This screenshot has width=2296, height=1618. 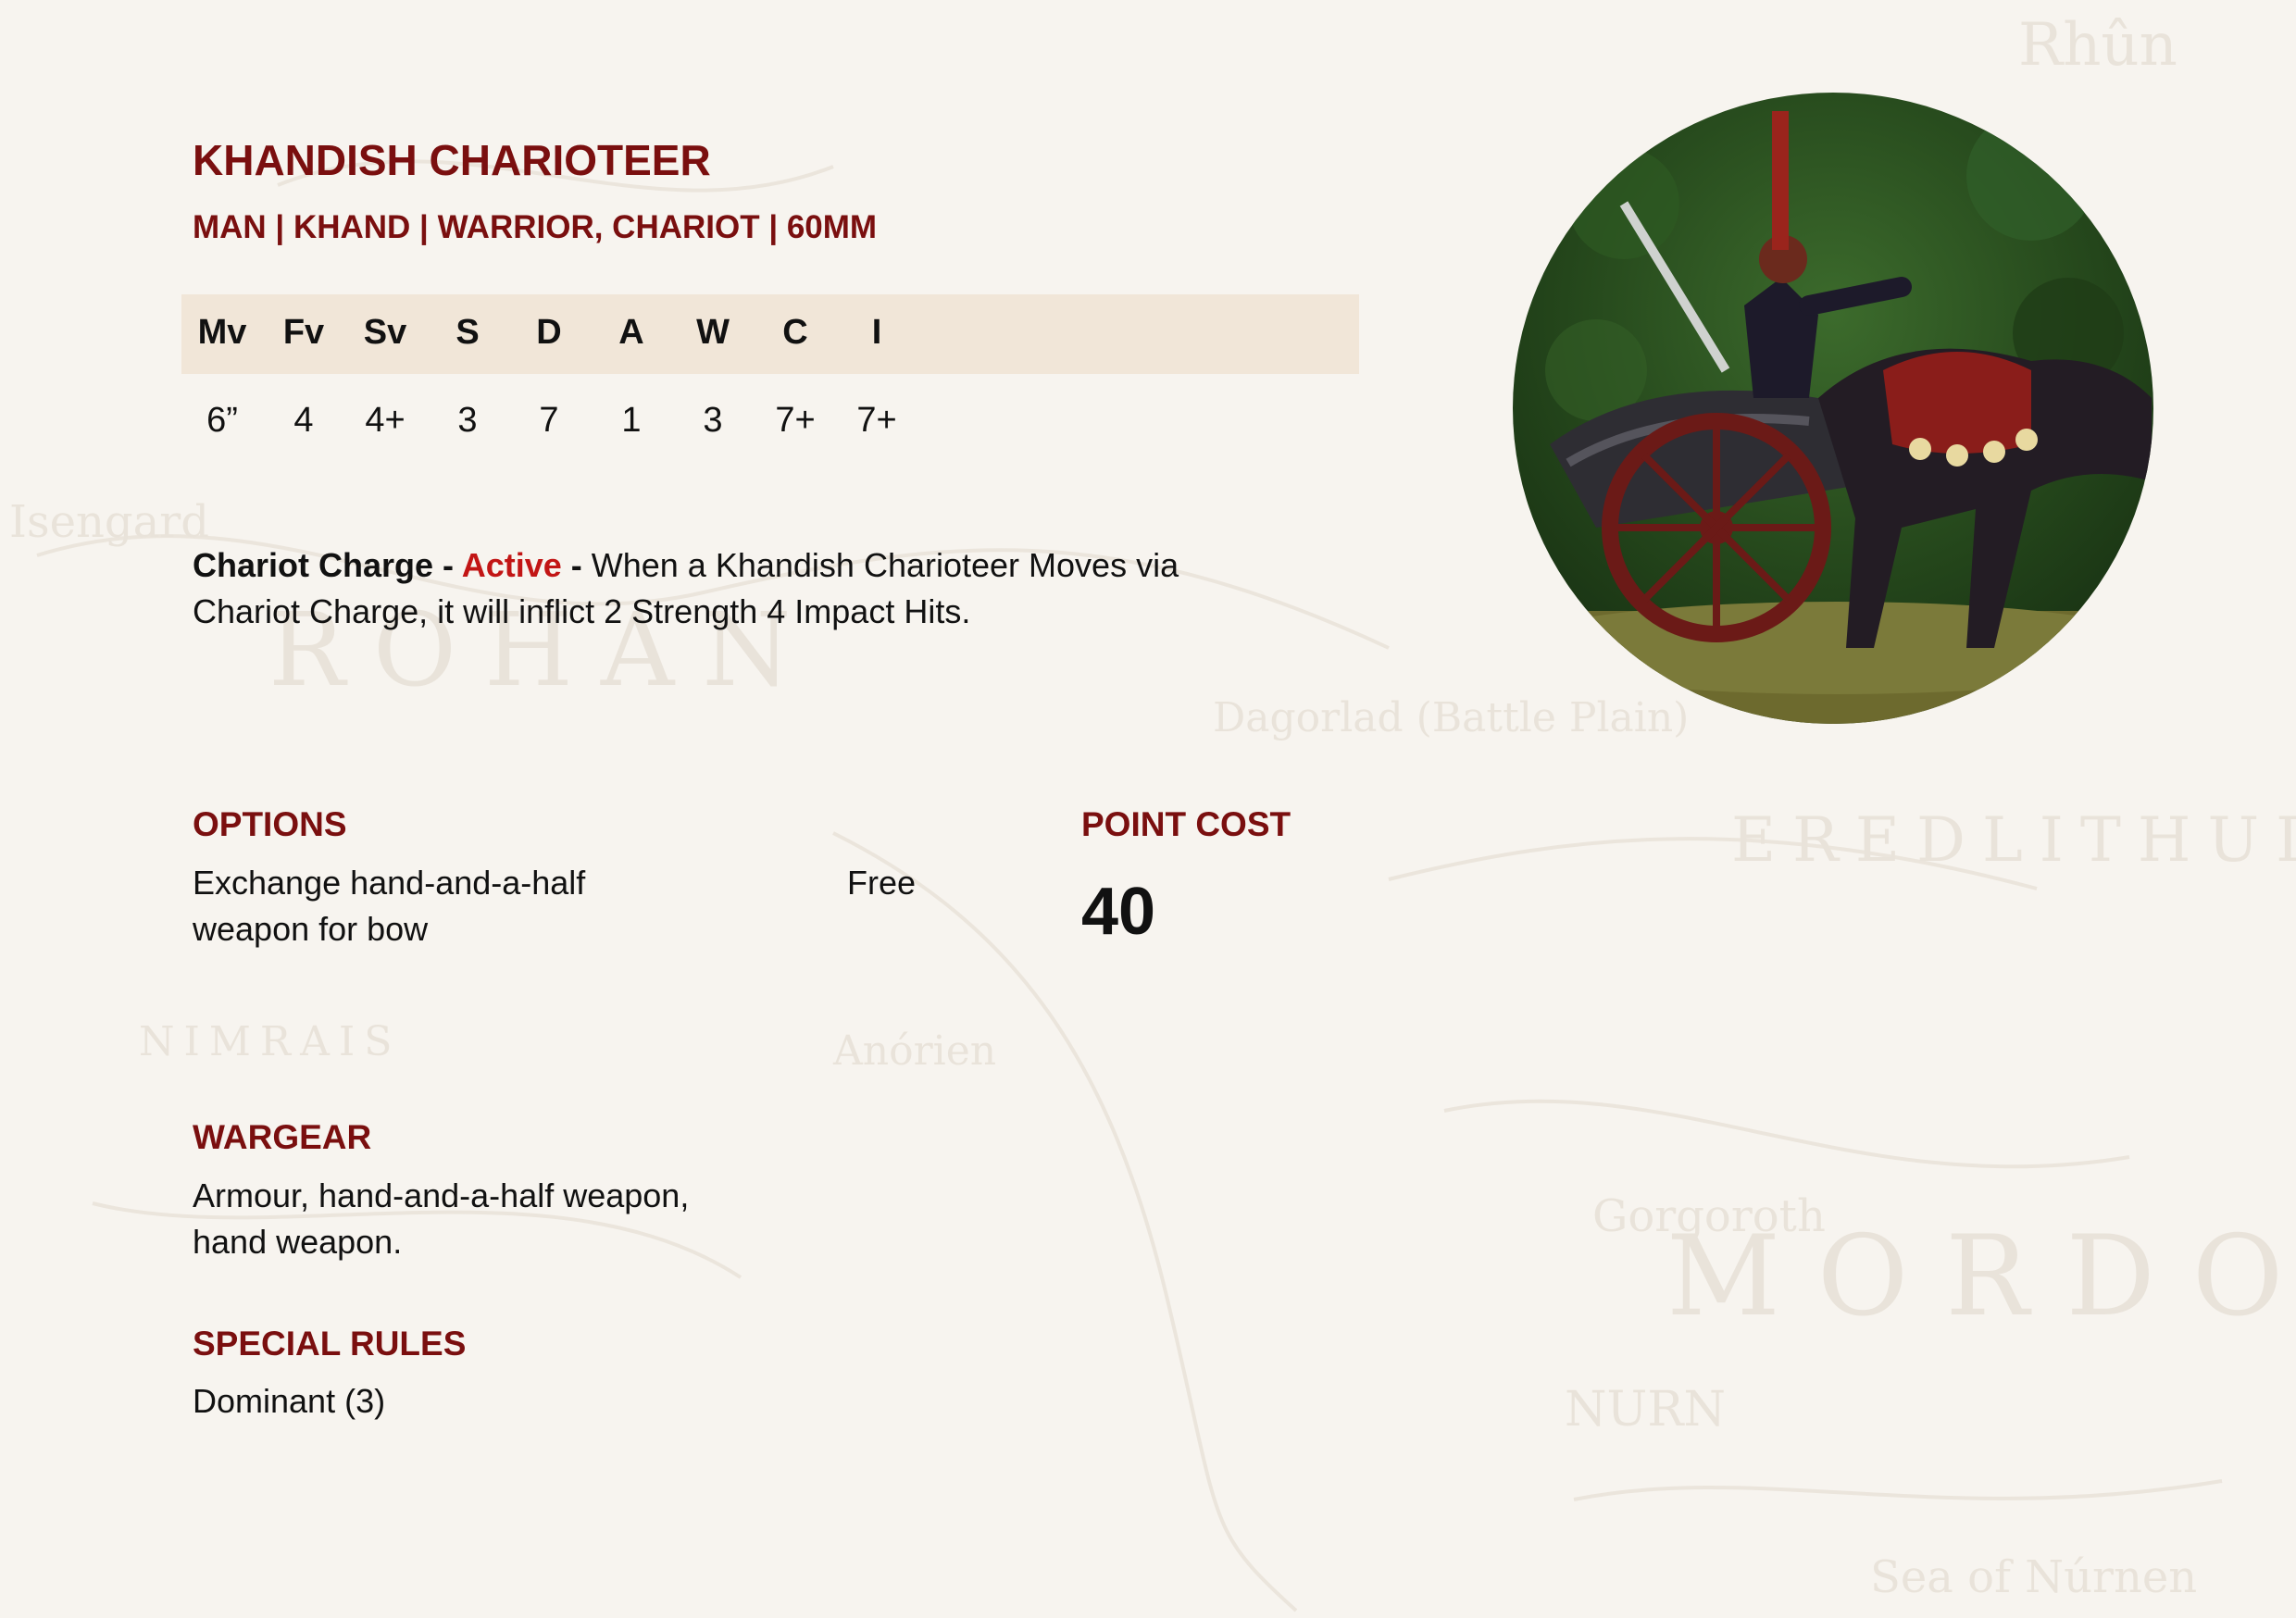 I want to click on stat-header-row: Mv Fv Sv S D A W C I, so click(x=770, y=334).